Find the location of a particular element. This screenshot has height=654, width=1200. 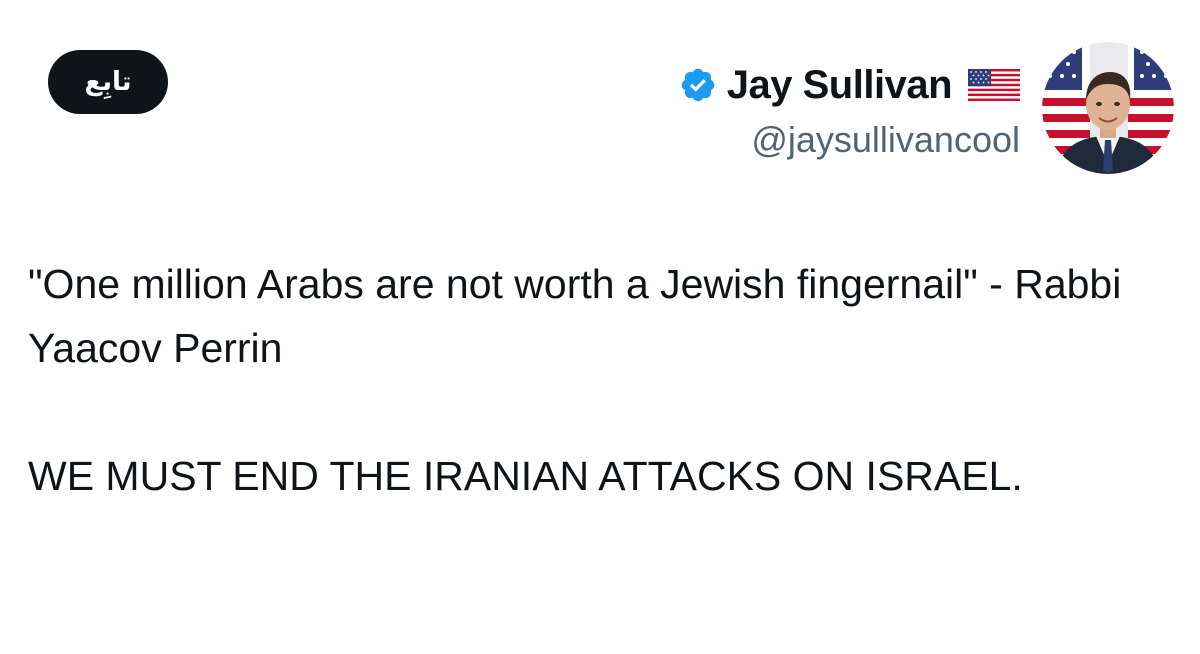

author-handle: @jaysullivancool is located at coordinates (885, 140).